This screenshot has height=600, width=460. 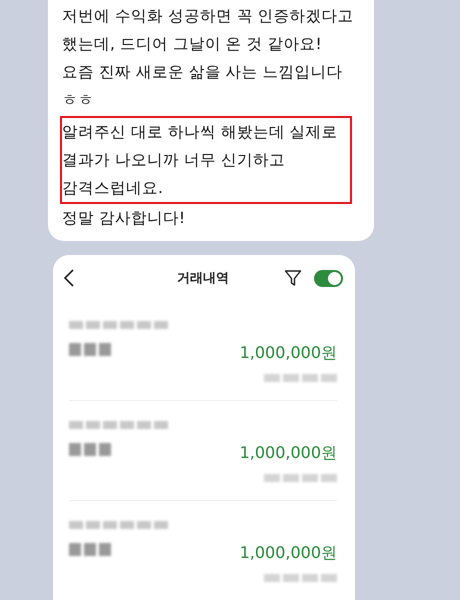 What do you see at coordinates (173, 160) in the screenshot?
I see `message-line: 결과가 나오니까 너무 신기하고` at bounding box center [173, 160].